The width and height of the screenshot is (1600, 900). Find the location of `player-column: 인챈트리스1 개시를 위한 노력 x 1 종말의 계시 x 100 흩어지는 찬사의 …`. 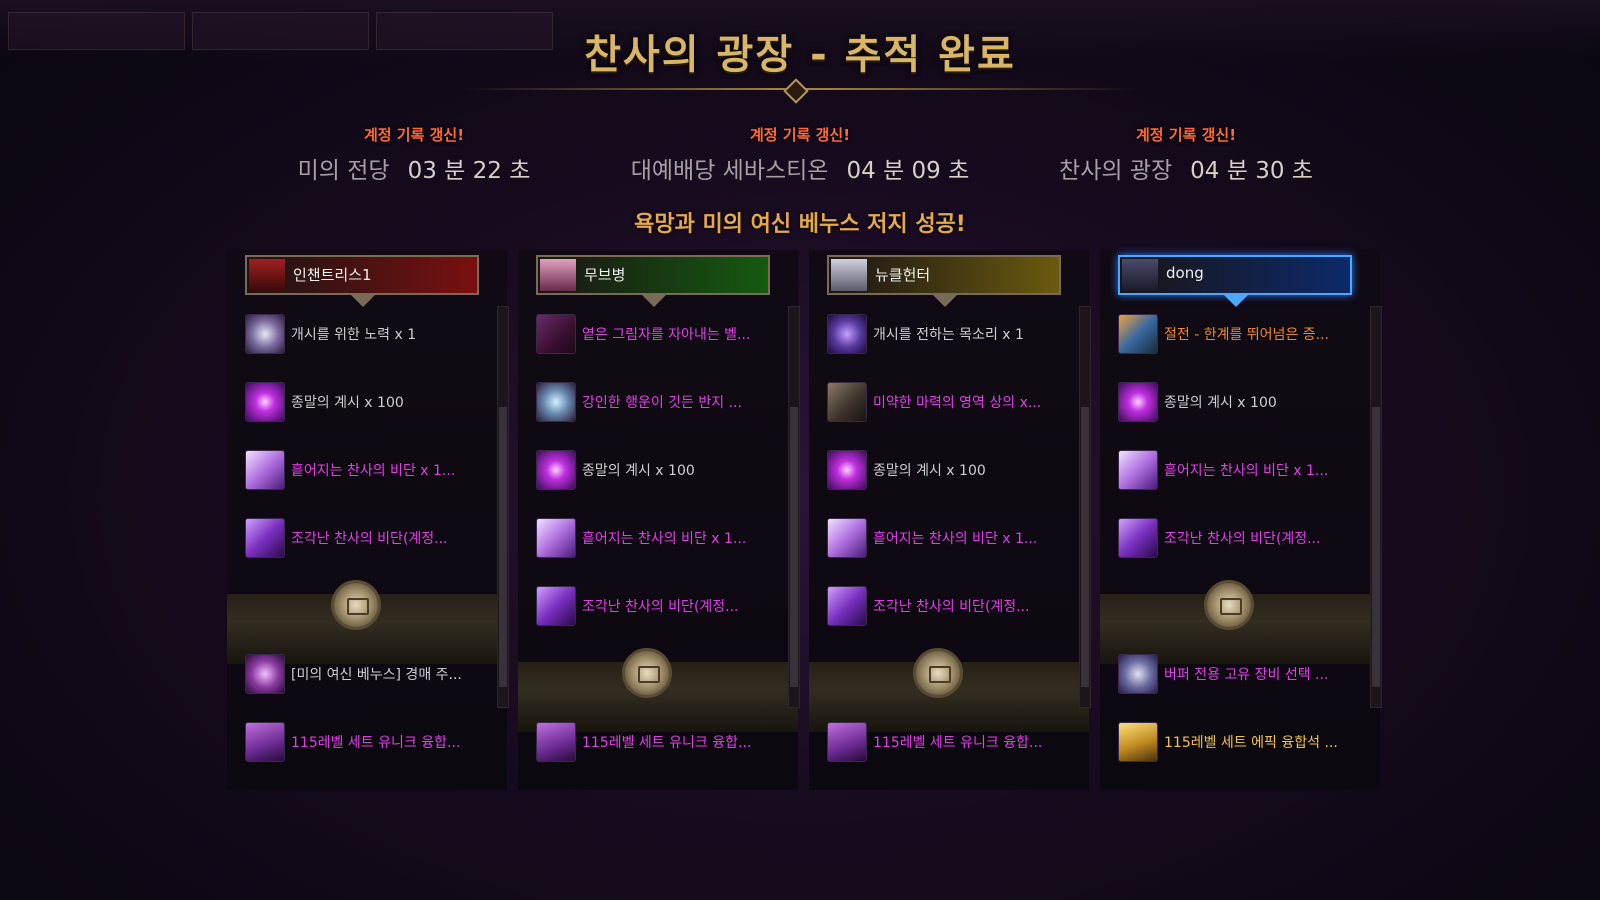

player-column: 인챈트리스1 개시를 위한 노력 x 1 종말의 계시 x 100 흩어지는 찬사의 … is located at coordinates (382, 520).